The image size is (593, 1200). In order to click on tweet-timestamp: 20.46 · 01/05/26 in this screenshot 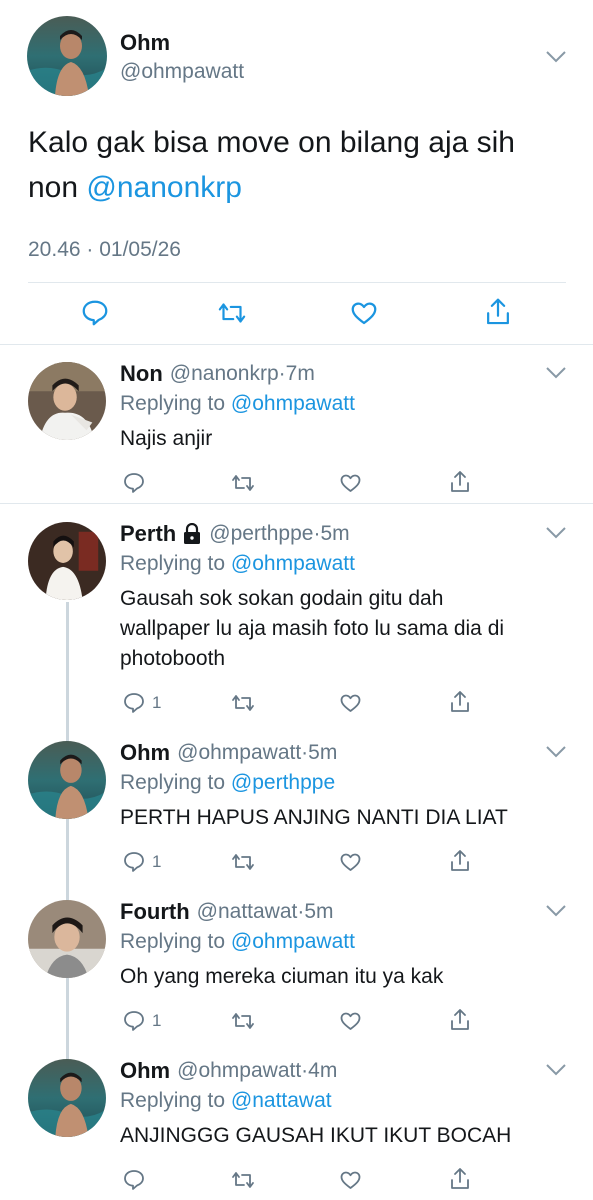, I will do `click(104, 249)`.